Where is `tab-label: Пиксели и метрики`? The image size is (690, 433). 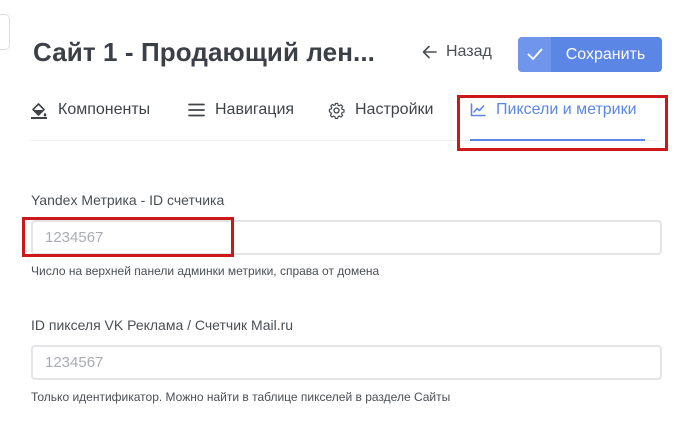
tab-label: Пиксели и метрики is located at coordinates (566, 109).